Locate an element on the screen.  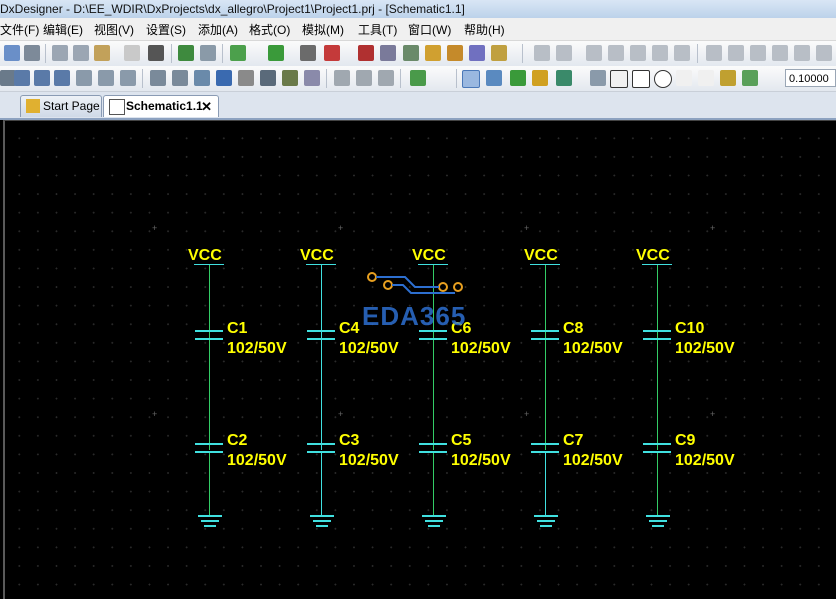
library-icon is located at coordinates (411, 53).